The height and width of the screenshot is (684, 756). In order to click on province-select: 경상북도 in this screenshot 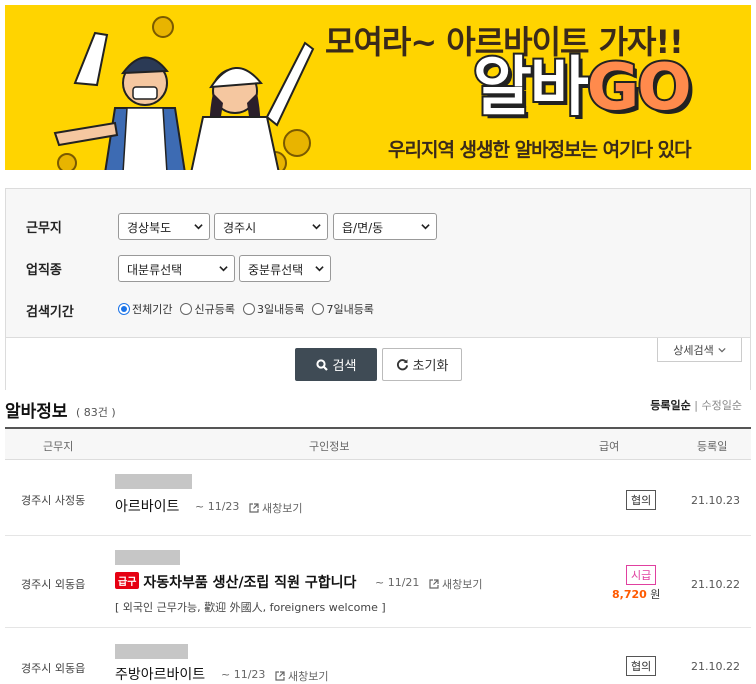, I will do `click(164, 226)`.